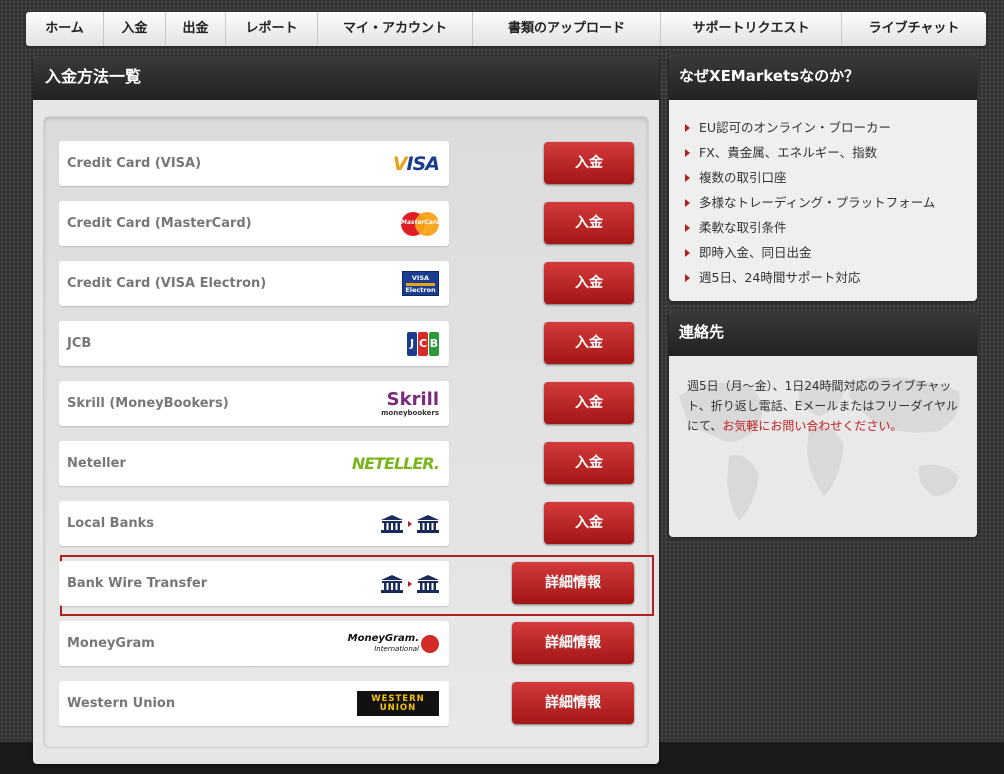 Image resolution: width=1004 pixels, height=774 pixels. I want to click on skrill-logo: Skrill moneybookers, so click(410, 402).